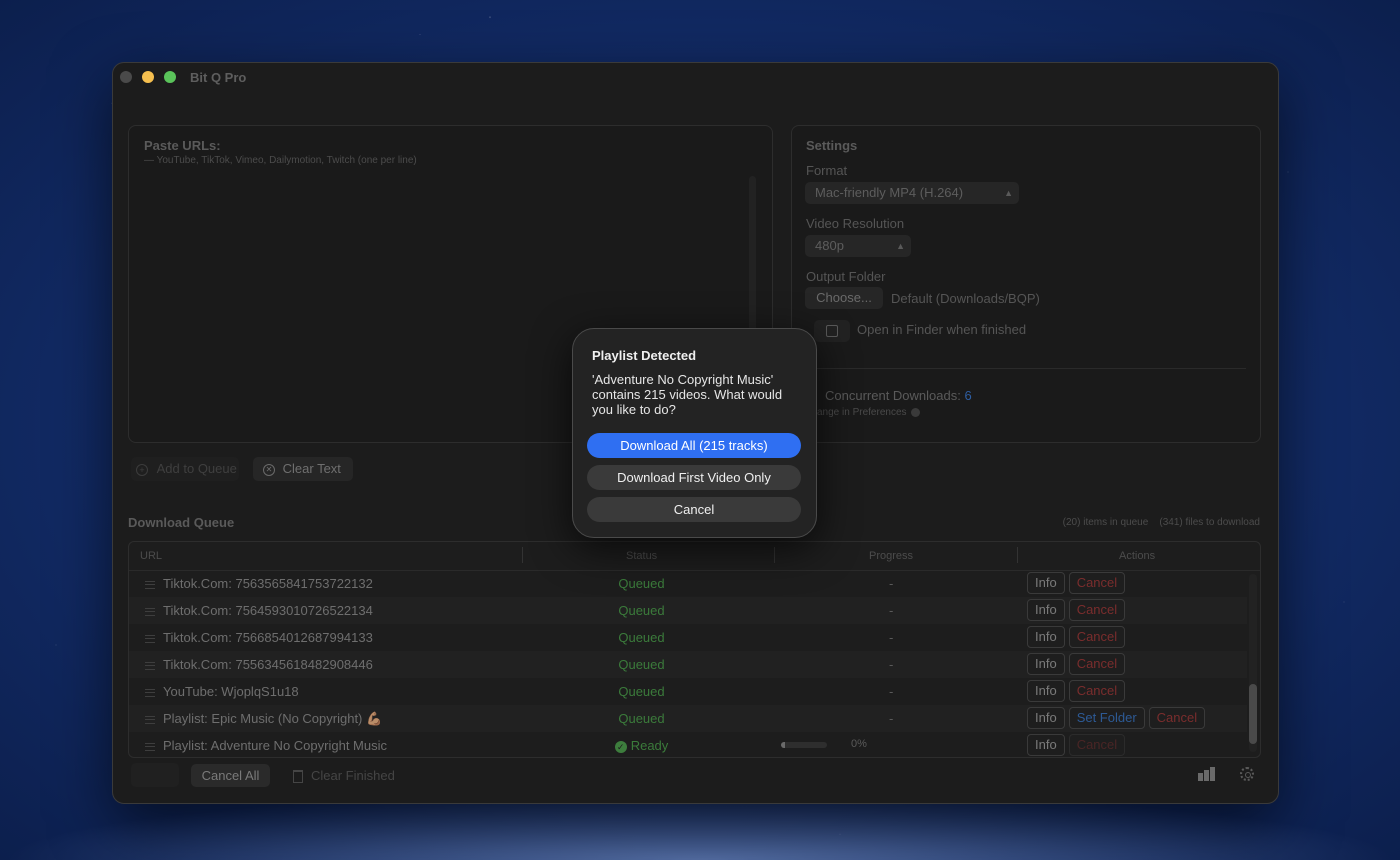  I want to click on dialog-cancel-button: Cancel, so click(694, 509).